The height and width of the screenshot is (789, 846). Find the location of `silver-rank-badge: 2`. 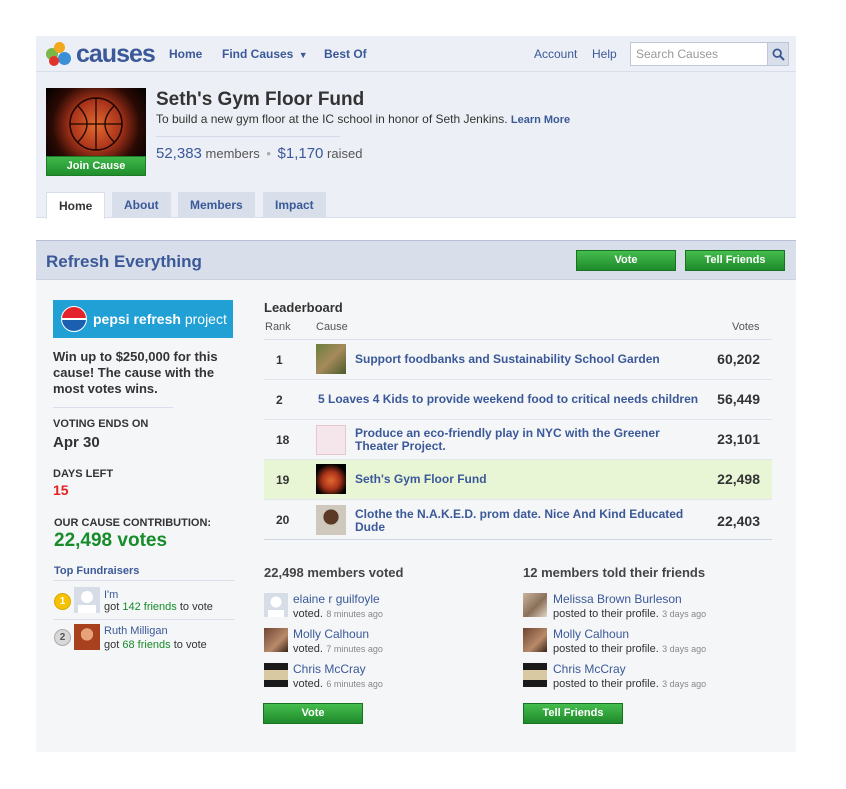

silver-rank-badge: 2 is located at coordinates (62, 637).